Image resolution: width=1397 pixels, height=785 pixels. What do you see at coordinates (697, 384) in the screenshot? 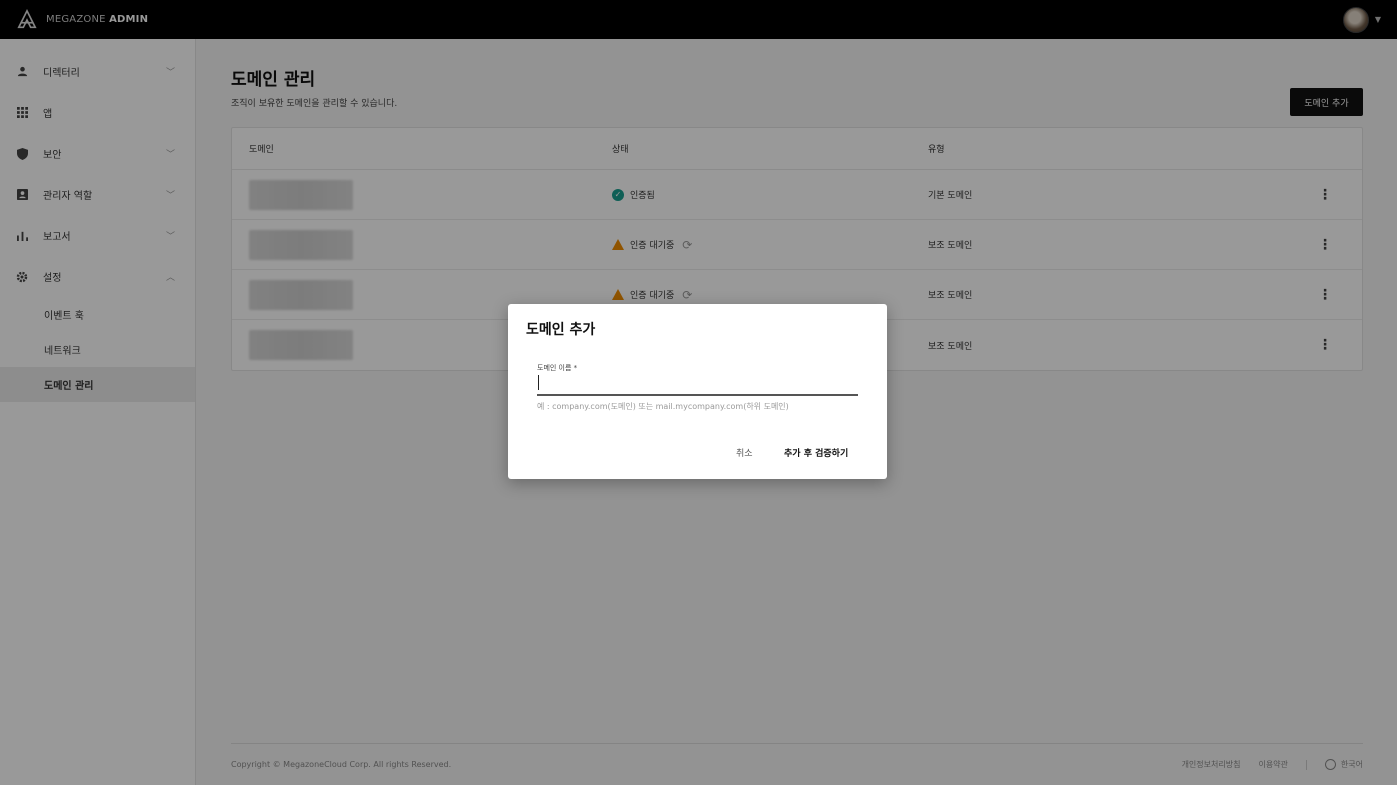
I see `domain-name-input` at bounding box center [697, 384].